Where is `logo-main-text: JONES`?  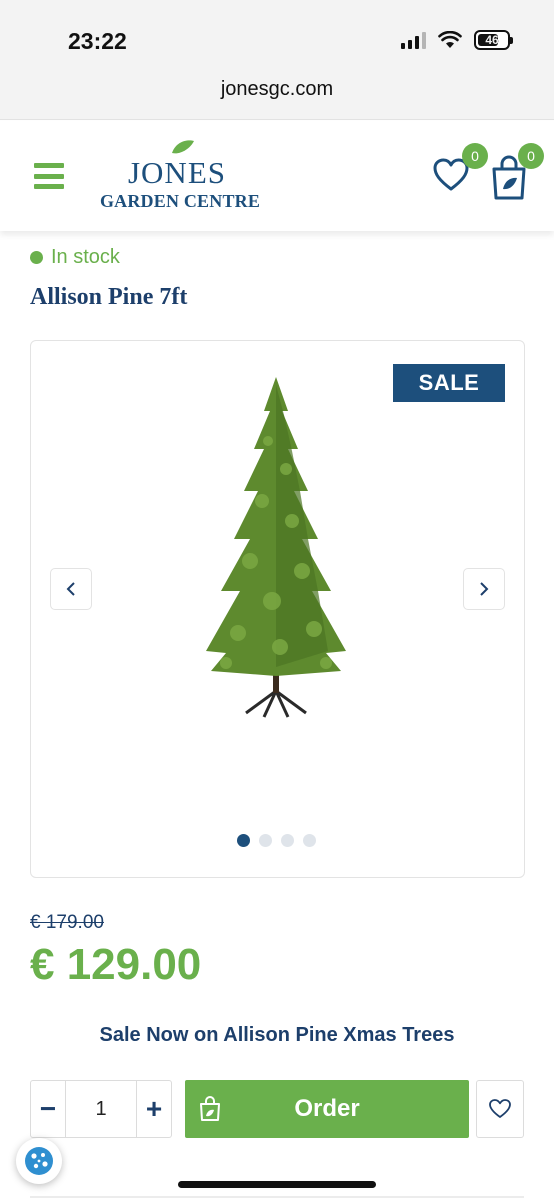
logo-main-text: JONES is located at coordinates (176, 172).